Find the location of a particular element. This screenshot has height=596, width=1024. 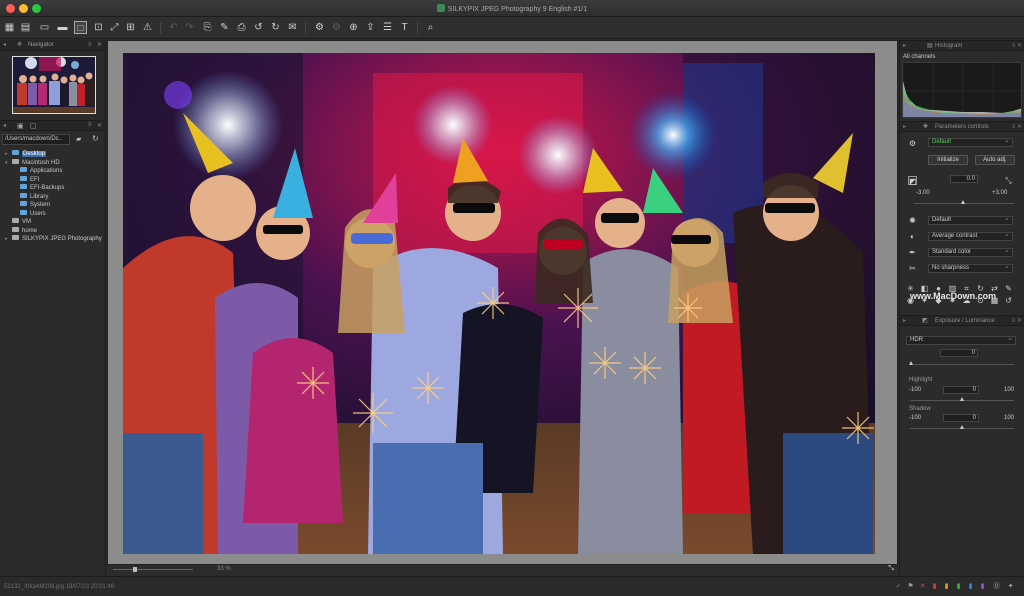

sharpness-icon: ✂ is located at coordinates (912, 268).